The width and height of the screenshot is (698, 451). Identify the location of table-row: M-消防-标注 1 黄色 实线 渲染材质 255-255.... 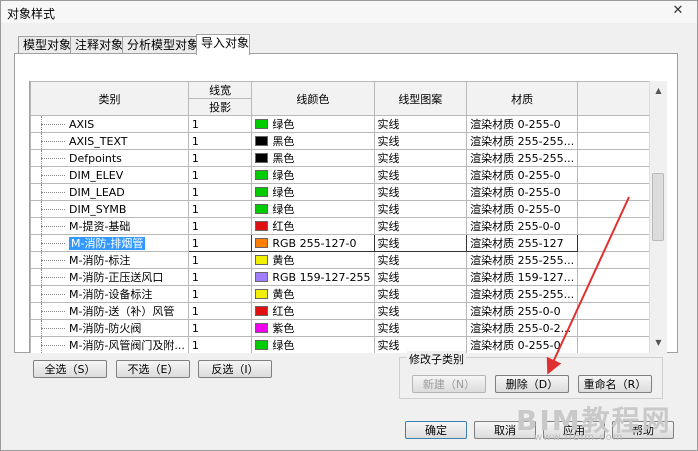
(340, 260).